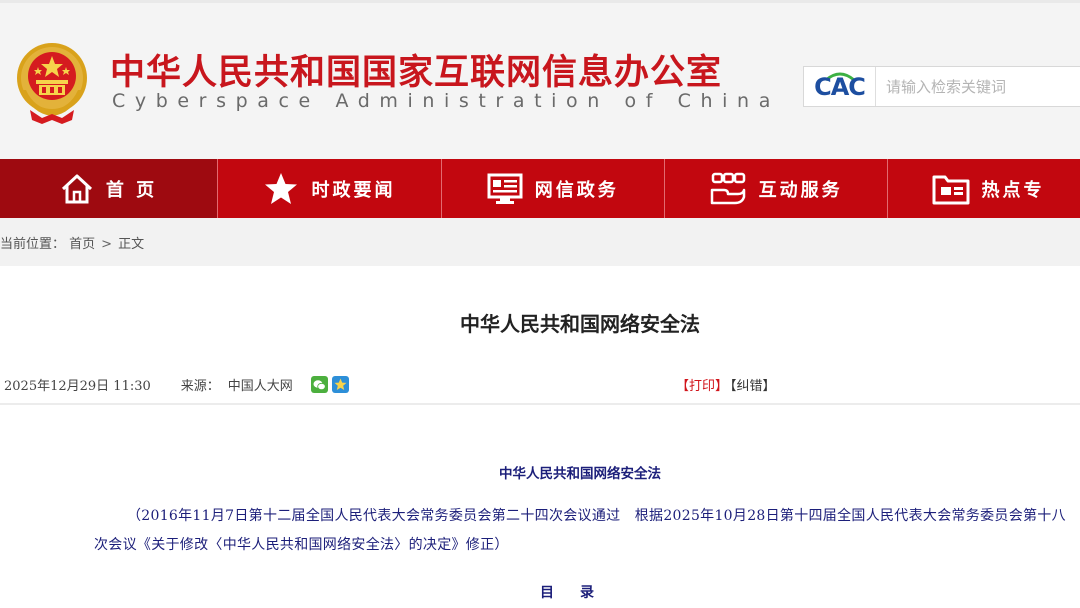 Image resolution: width=1080 pixels, height=608 pixels. Describe the element at coordinates (580, 324) in the screenshot. I see `article-title: 中华人民共和国网络安全法` at that location.